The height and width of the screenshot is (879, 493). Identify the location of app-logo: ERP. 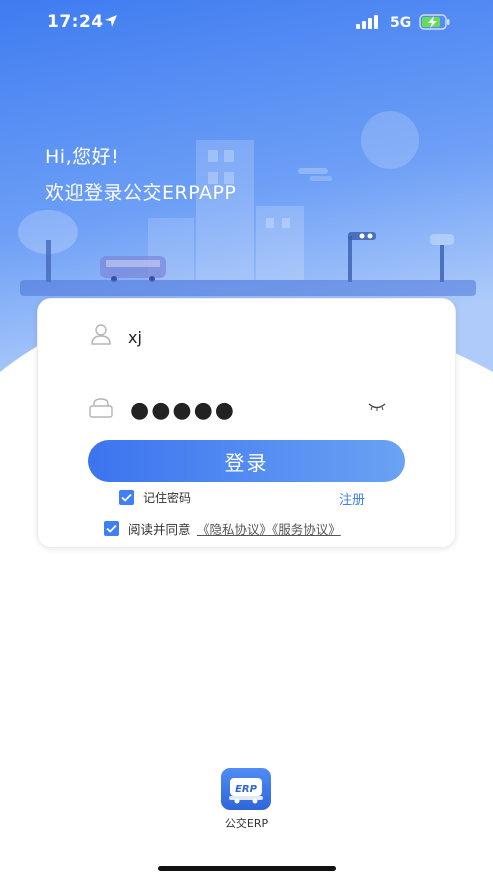
(246, 789).